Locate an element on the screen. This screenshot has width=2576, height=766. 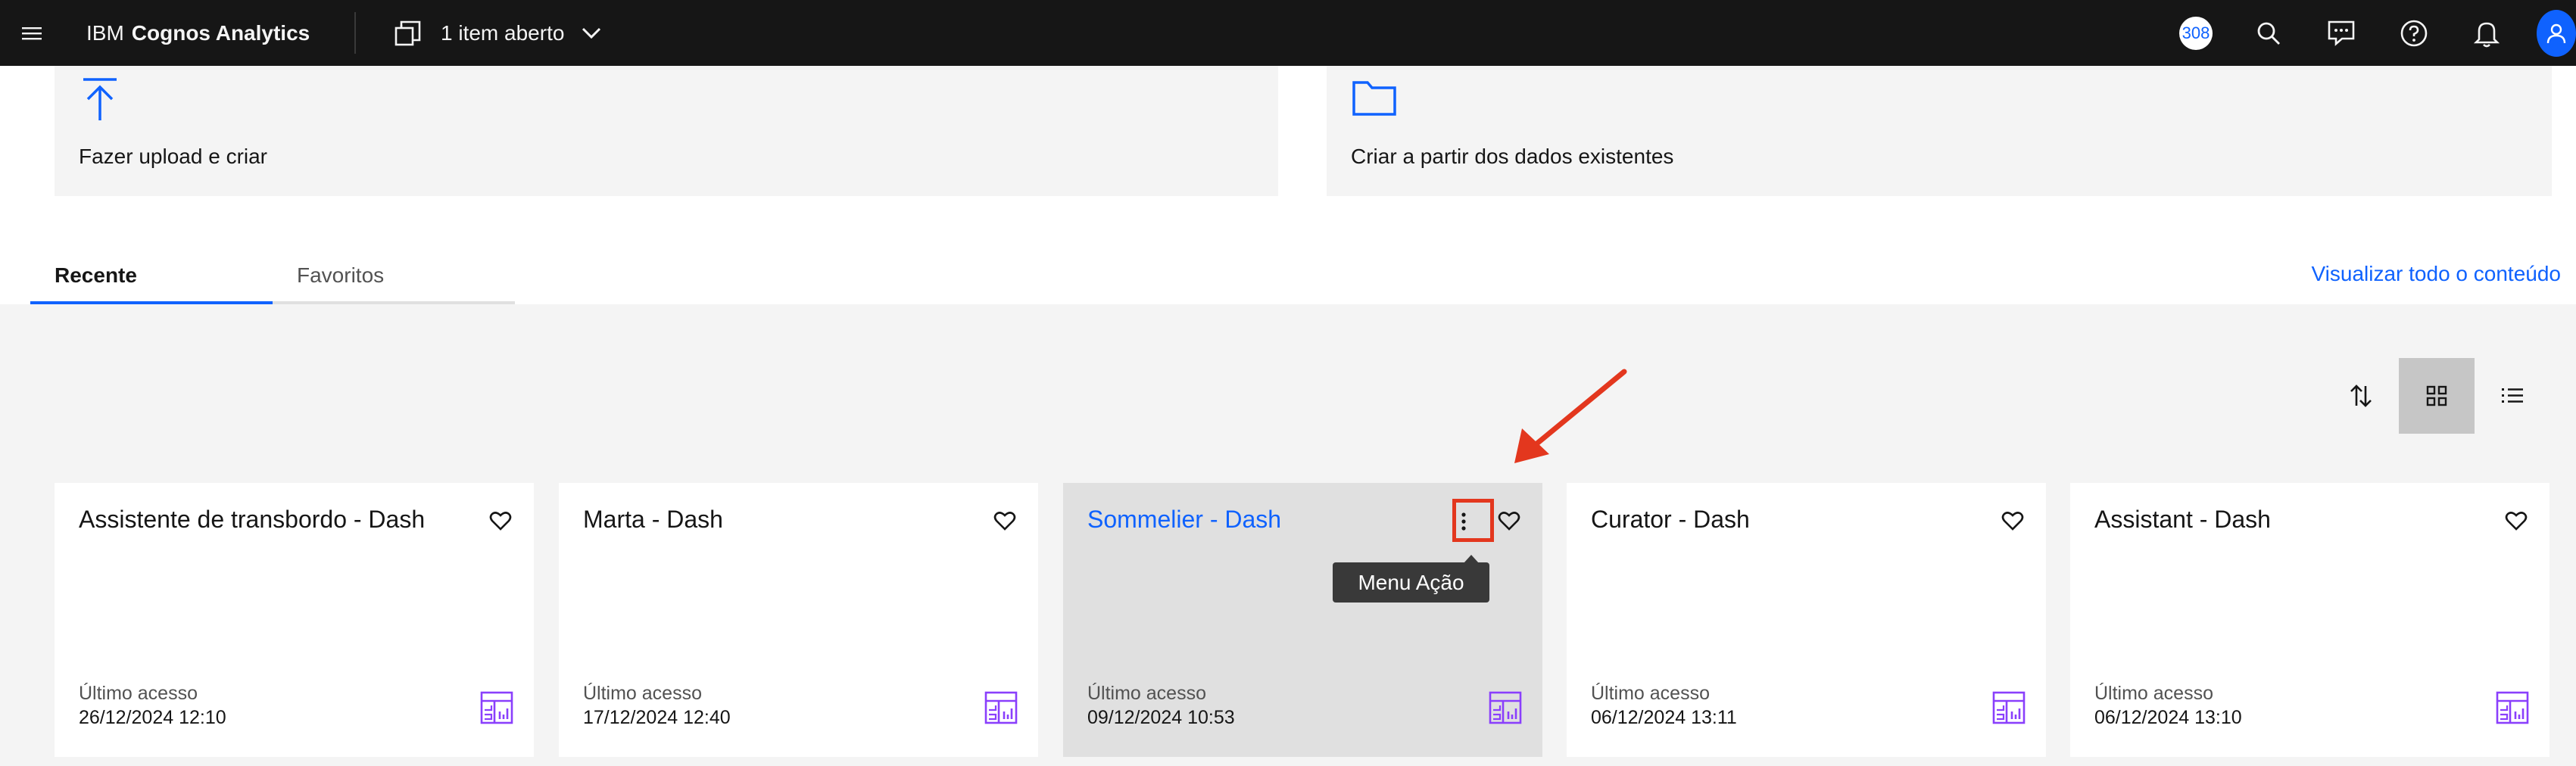
last-access-date: 17/12/2024 12:40 is located at coordinates (657, 717).